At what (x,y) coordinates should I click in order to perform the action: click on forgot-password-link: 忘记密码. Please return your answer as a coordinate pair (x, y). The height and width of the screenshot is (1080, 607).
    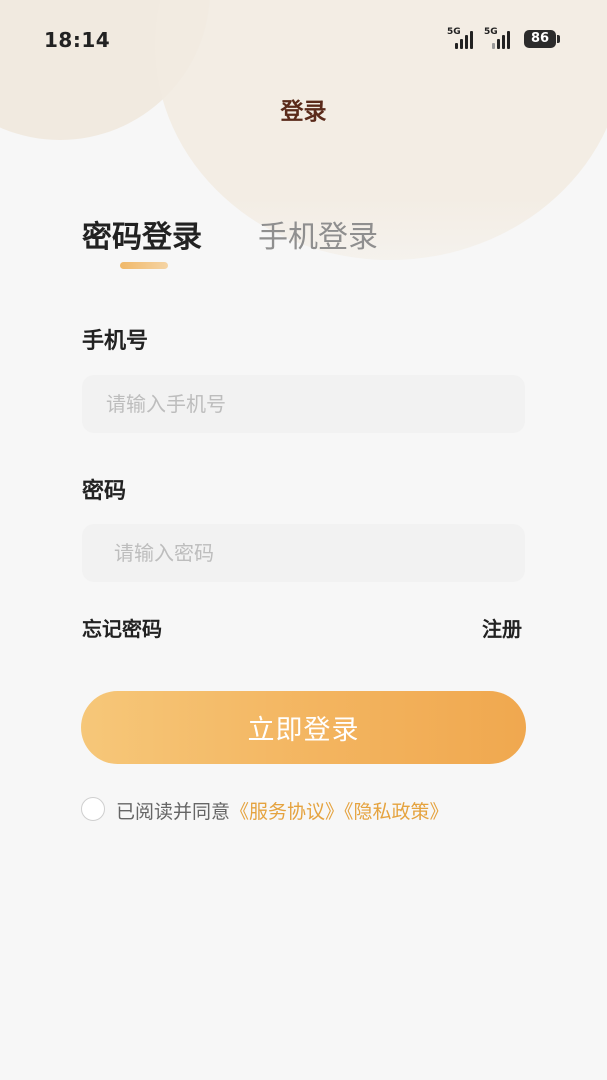
    Looking at the image, I should click on (122, 627).